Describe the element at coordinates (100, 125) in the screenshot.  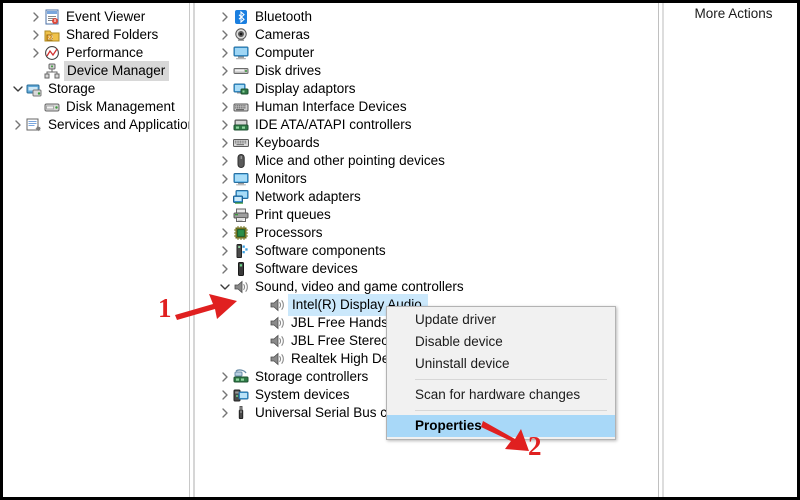
I see `console-tree-item-services-and-applications: Services and Applications` at that location.